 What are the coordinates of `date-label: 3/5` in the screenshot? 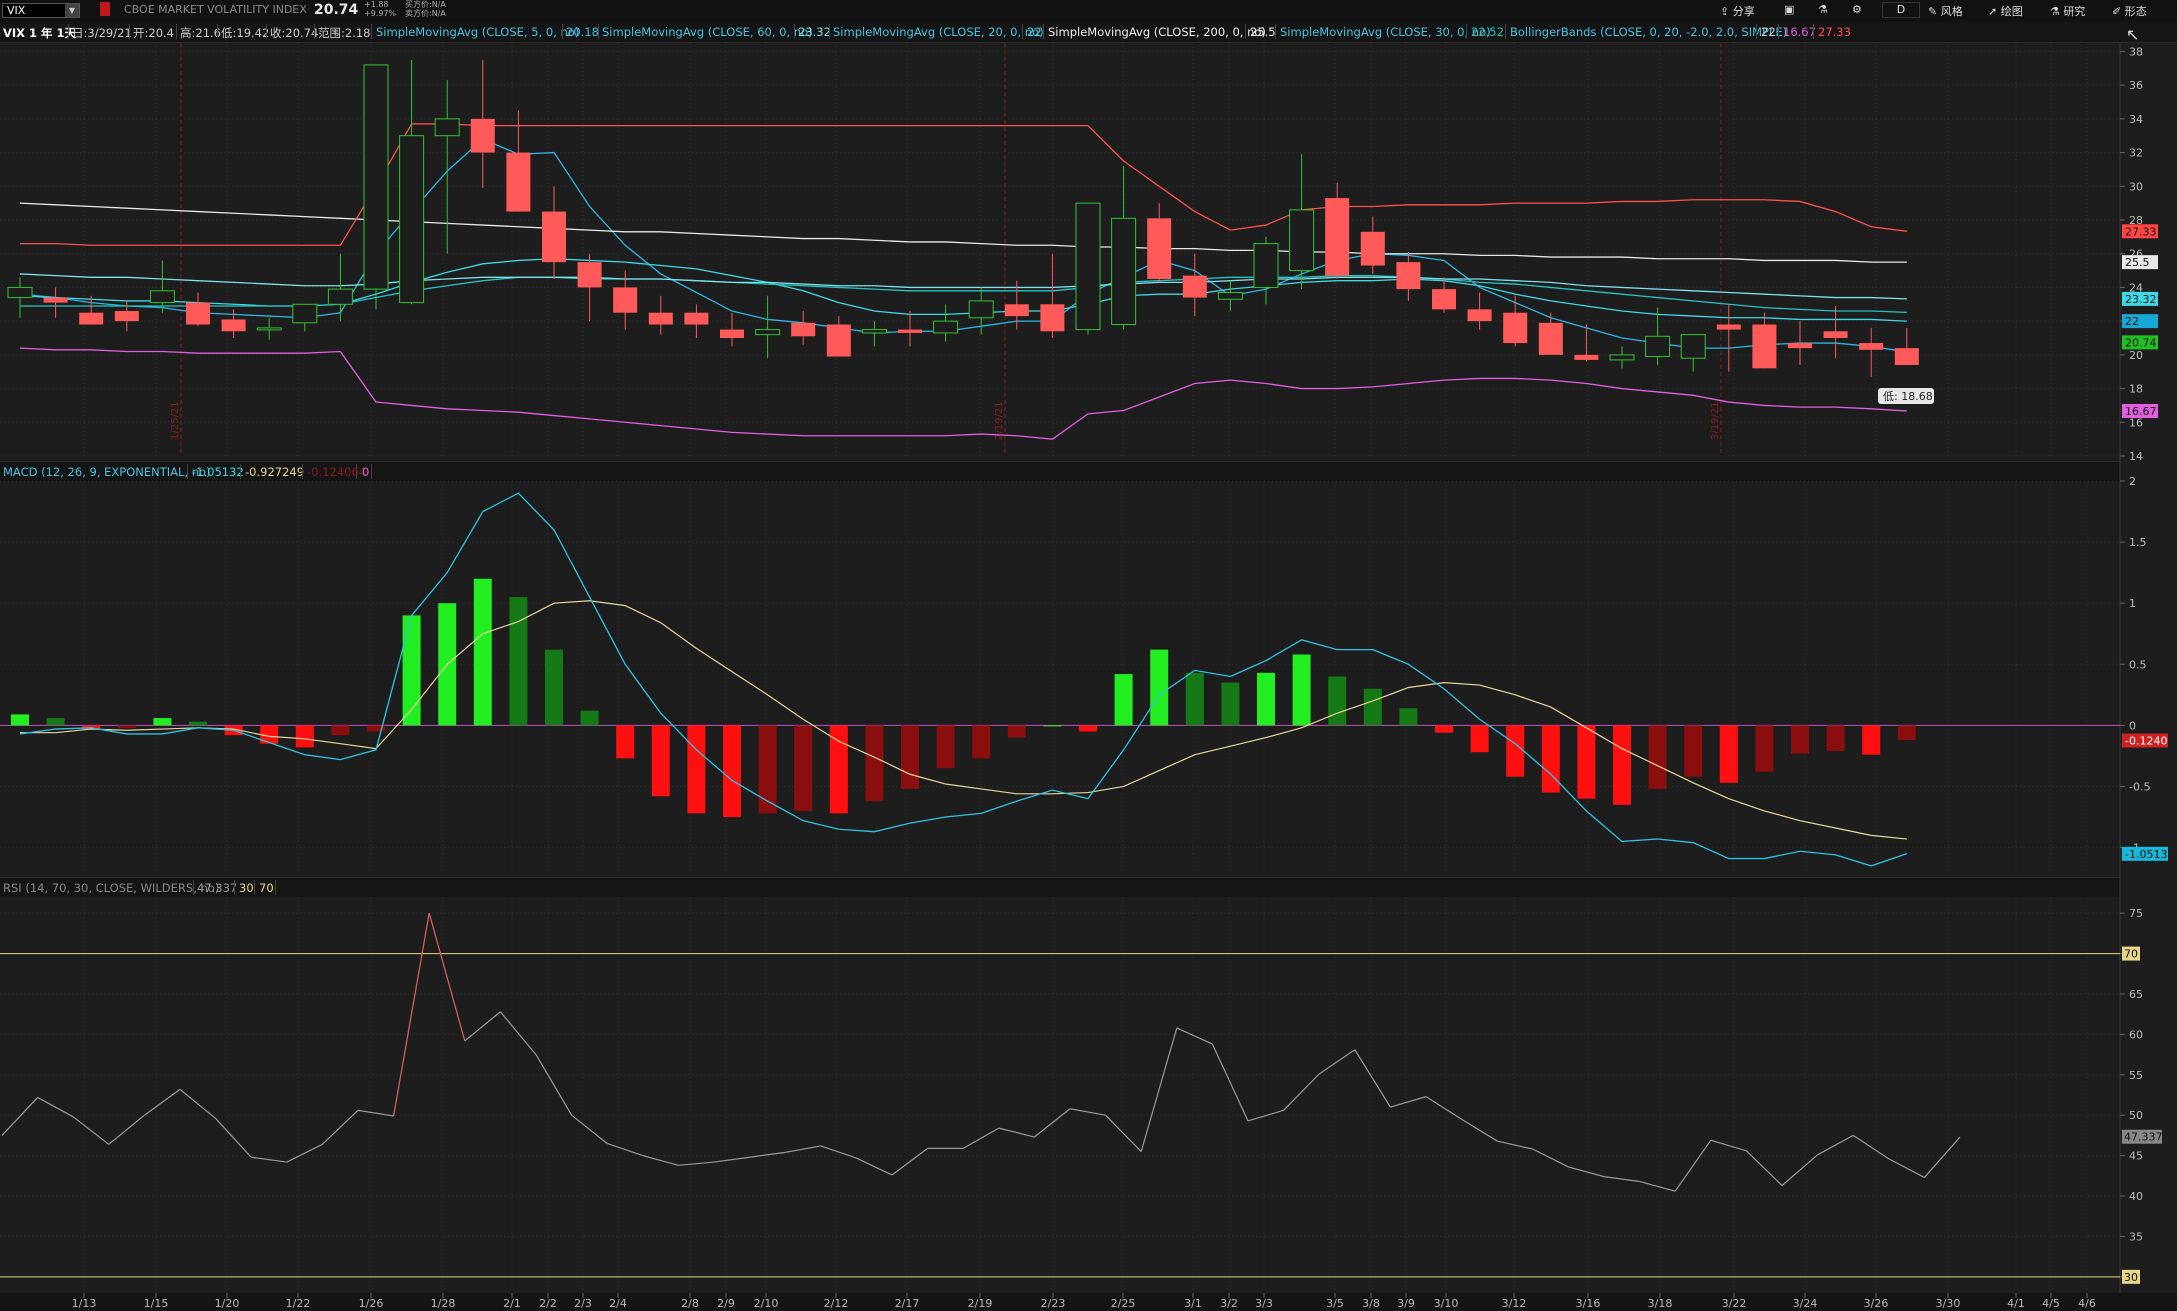 It's located at (1335, 1303).